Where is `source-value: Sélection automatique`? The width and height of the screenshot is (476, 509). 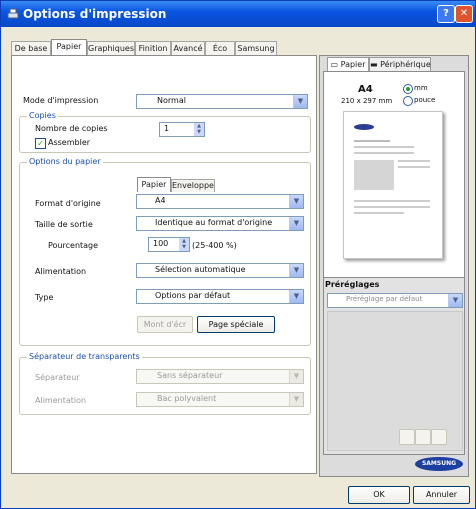
source-value: Sélection automatique is located at coordinates (200, 269).